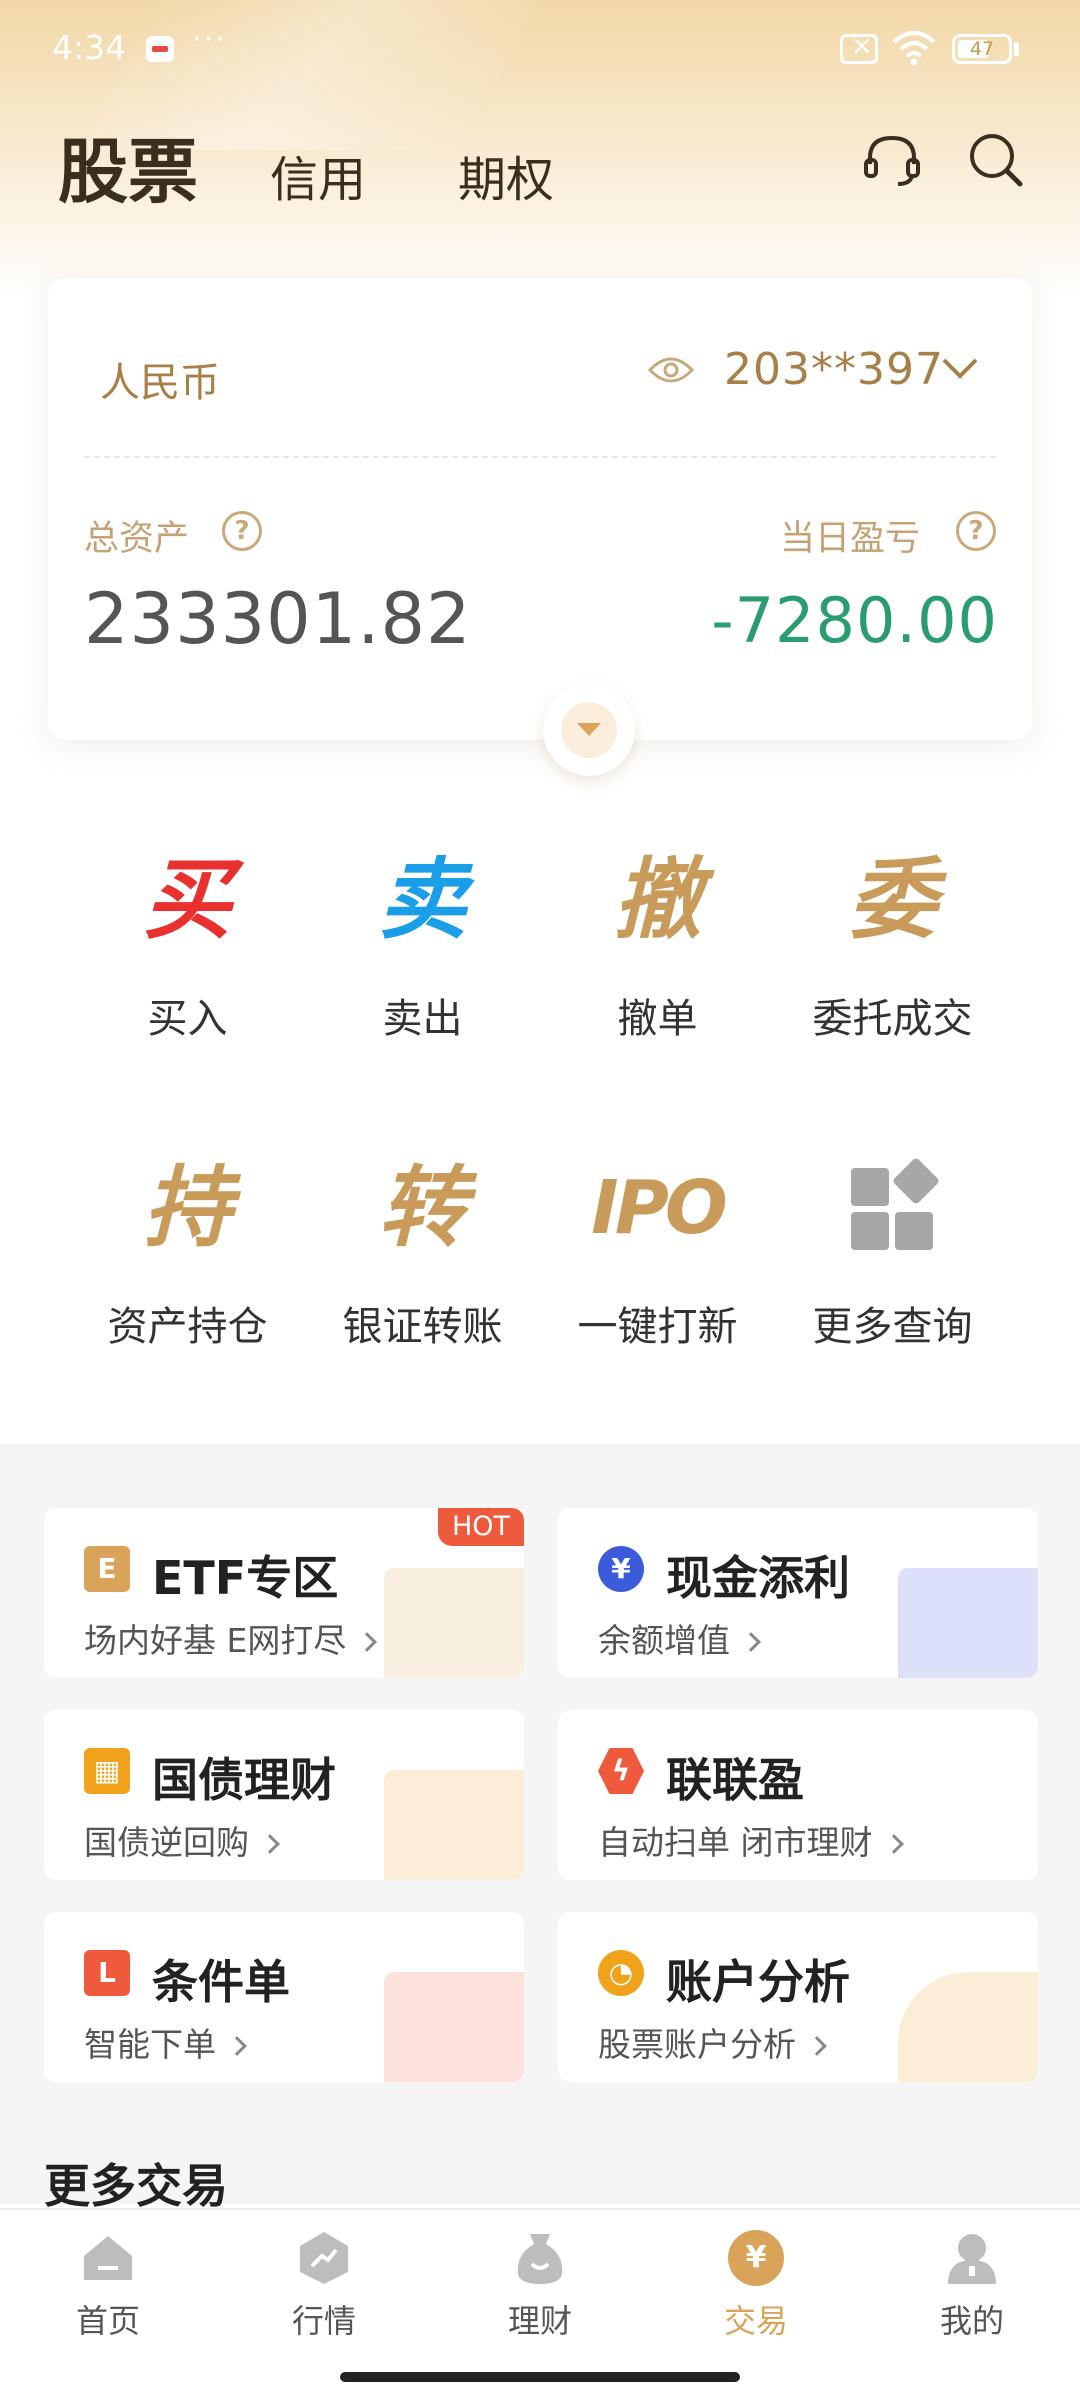  Describe the element at coordinates (540, 2377) in the screenshot. I see `home-indicator` at that location.